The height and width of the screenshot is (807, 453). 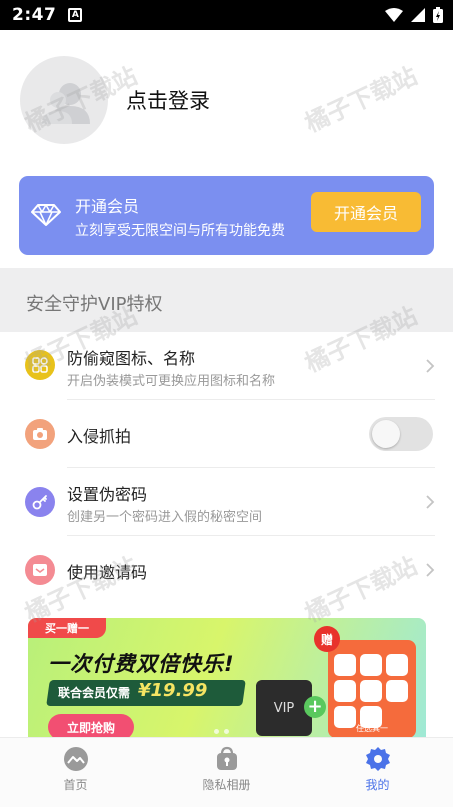 What do you see at coordinates (75, 785) in the screenshot?
I see `tab-label: 首页` at bounding box center [75, 785].